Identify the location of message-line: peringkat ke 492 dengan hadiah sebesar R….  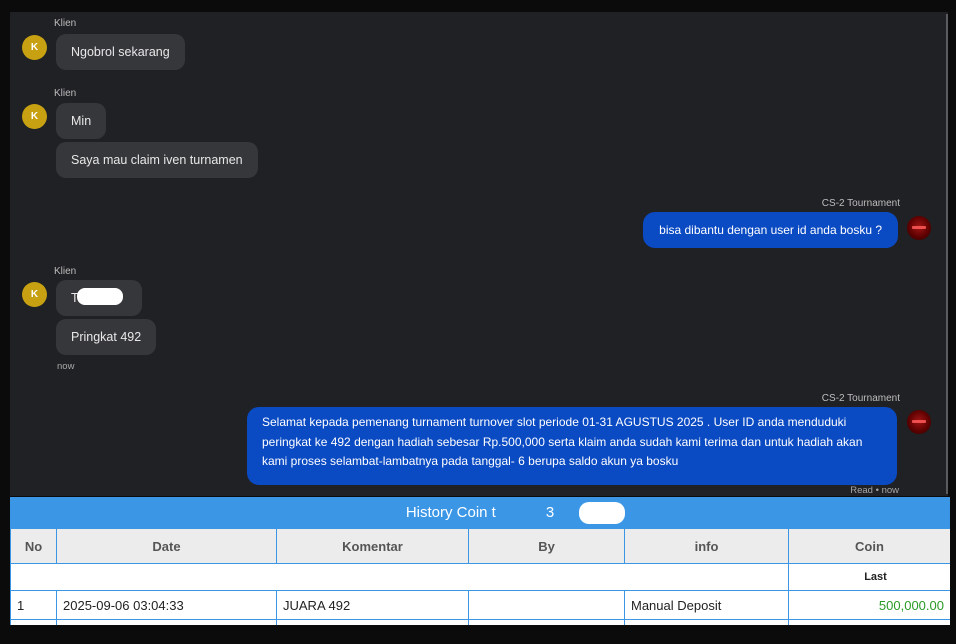
(562, 441).